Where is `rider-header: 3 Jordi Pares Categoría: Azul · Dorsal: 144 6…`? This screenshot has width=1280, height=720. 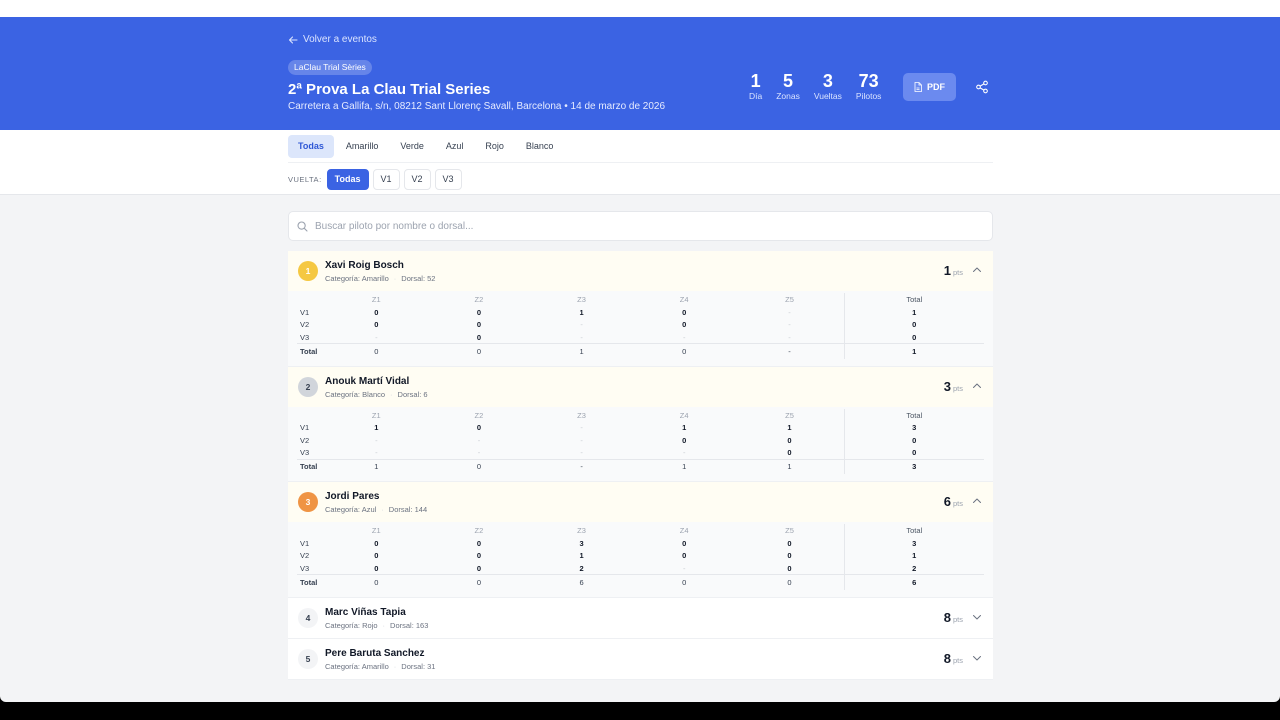
rider-header: 3 Jordi Pares Categoría: Azul · Dorsal: 144 6… is located at coordinates (640, 502).